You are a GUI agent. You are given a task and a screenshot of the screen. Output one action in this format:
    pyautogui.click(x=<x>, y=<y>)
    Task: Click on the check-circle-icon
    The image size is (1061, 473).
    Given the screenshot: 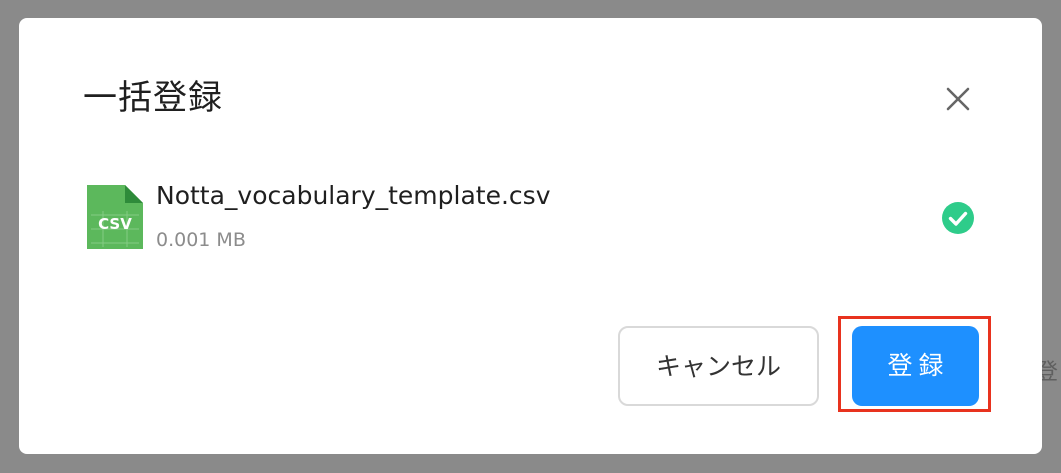 What is the action you would take?
    pyautogui.click(x=958, y=218)
    